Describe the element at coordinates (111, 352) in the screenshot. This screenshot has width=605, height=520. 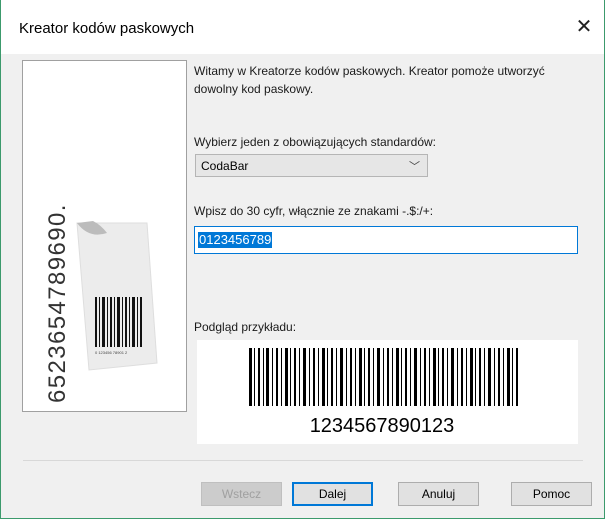
I see `mini-barcode-digits: 0 123456 78901 2` at that location.